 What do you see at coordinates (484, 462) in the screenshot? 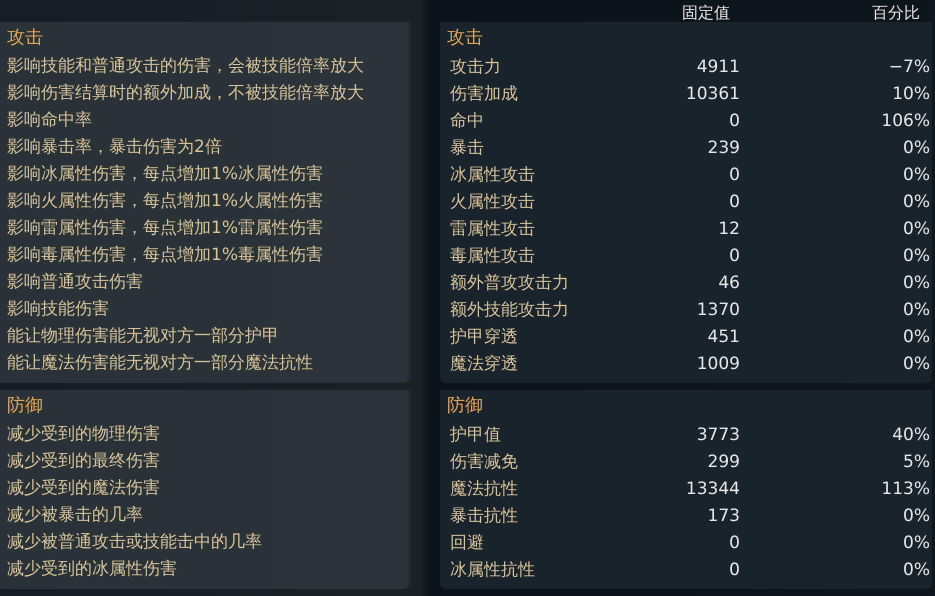
I see `stat-name: 伤害减免` at bounding box center [484, 462].